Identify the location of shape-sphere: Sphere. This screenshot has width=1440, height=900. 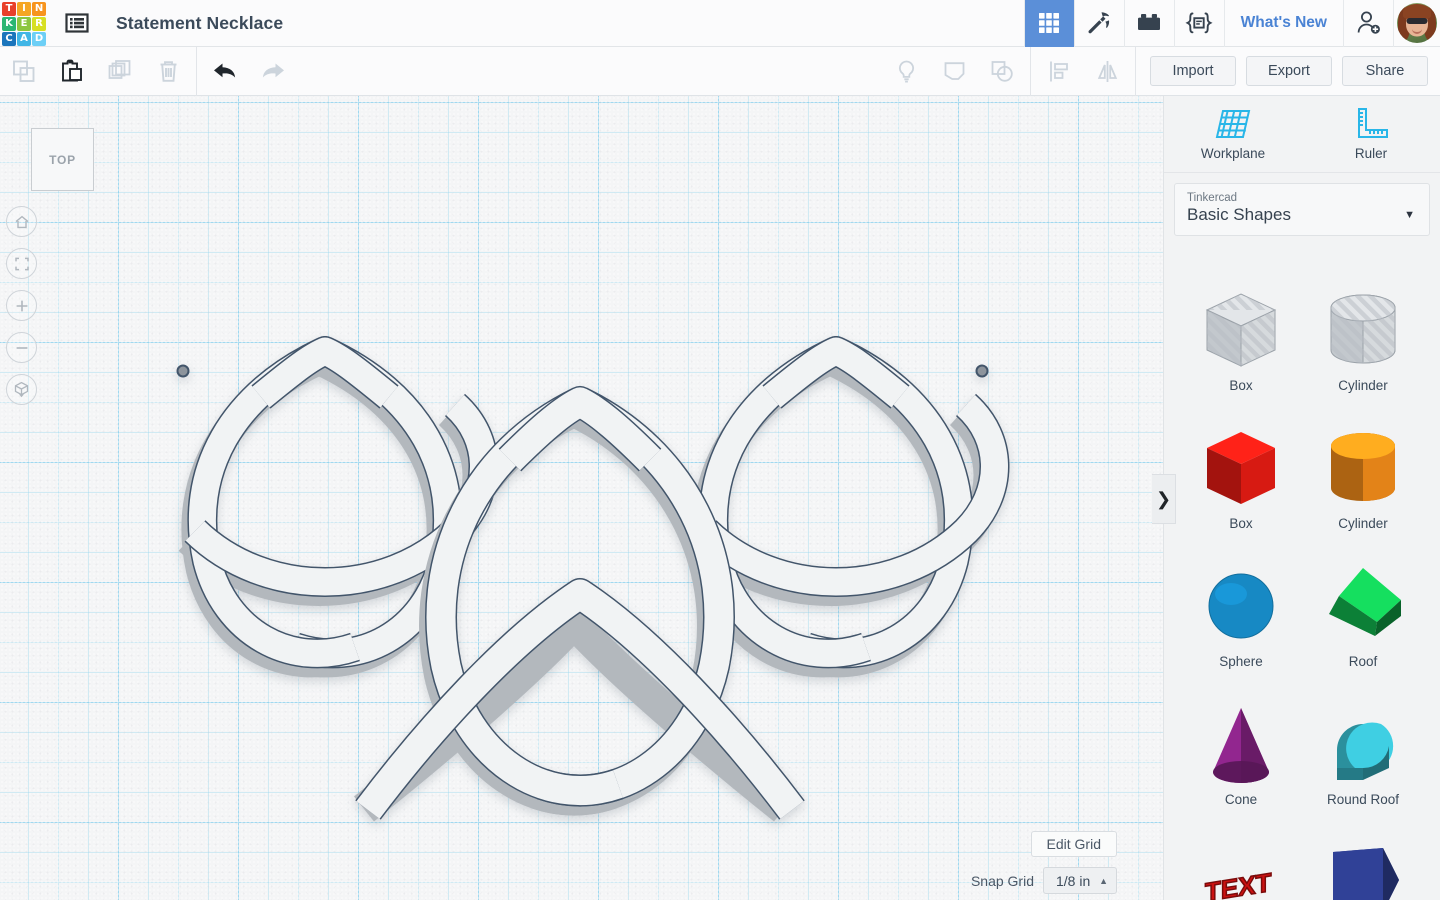
(1241, 621).